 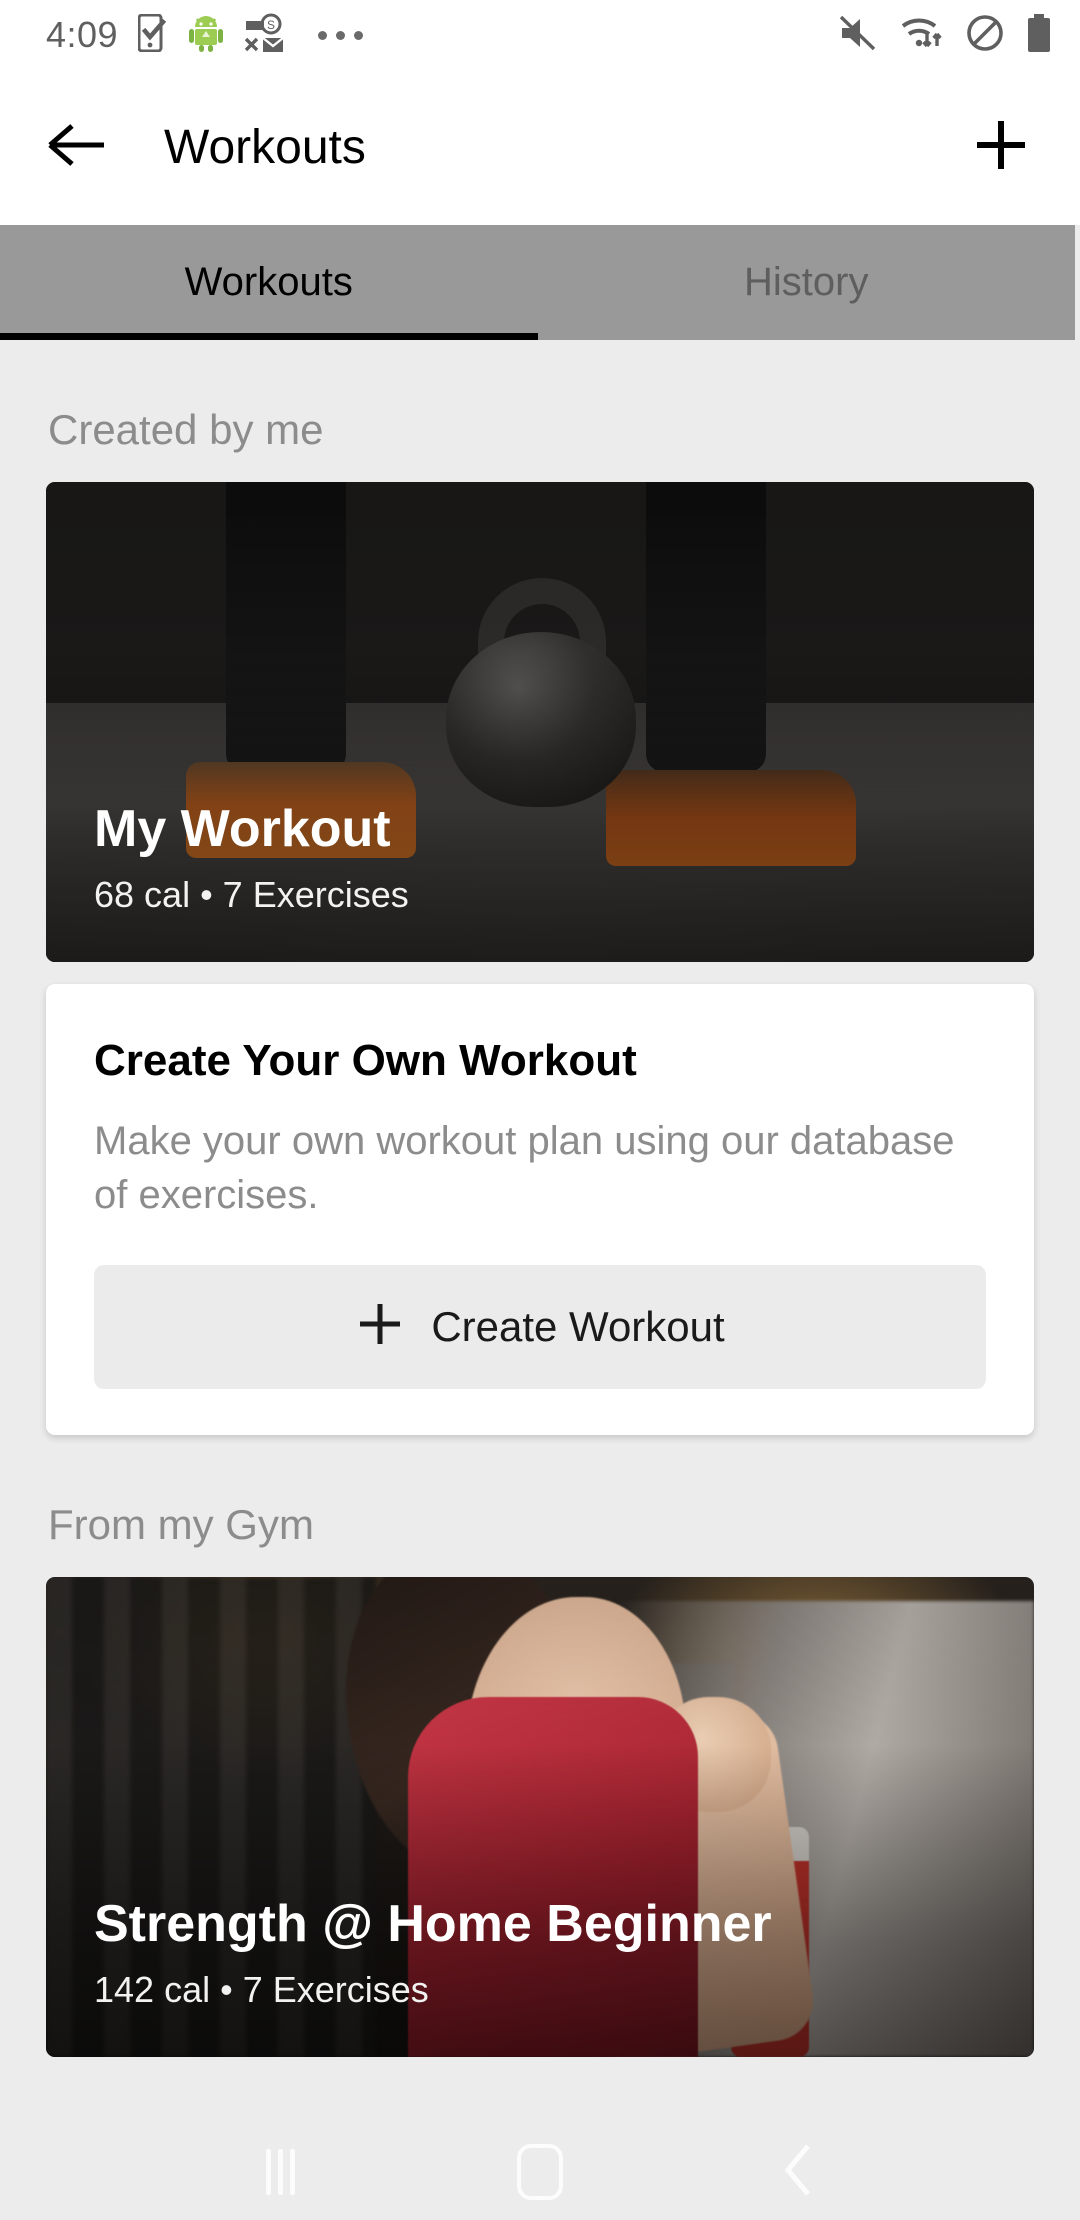 I want to click on svg-text: S, so click(x=271, y=25).